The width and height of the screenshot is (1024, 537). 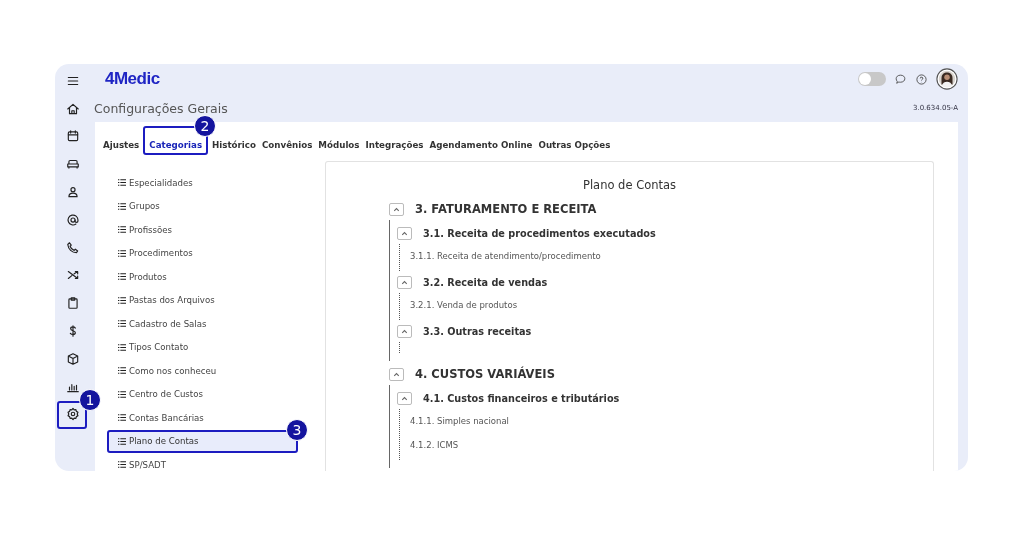 I want to click on tab: Histórico, so click(x=234, y=146).